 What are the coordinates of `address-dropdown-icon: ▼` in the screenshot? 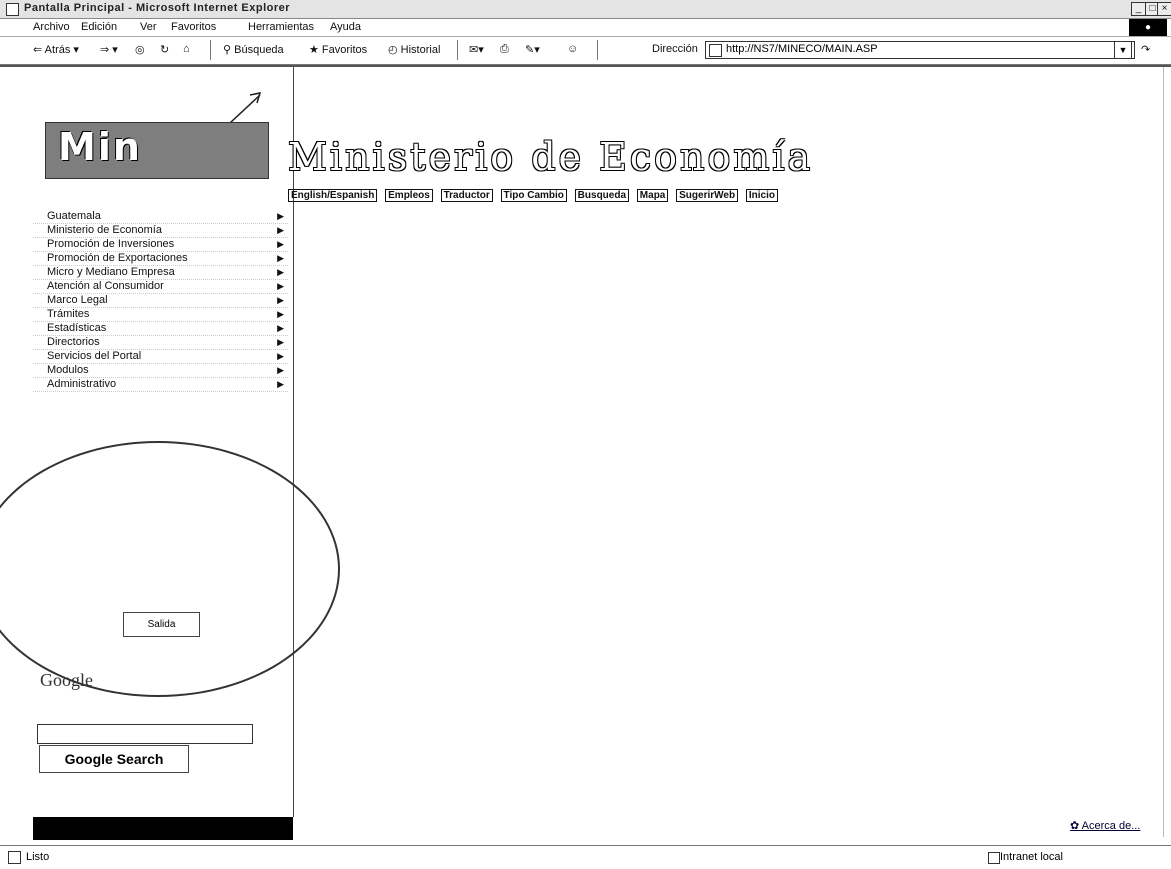 It's located at (1123, 50).